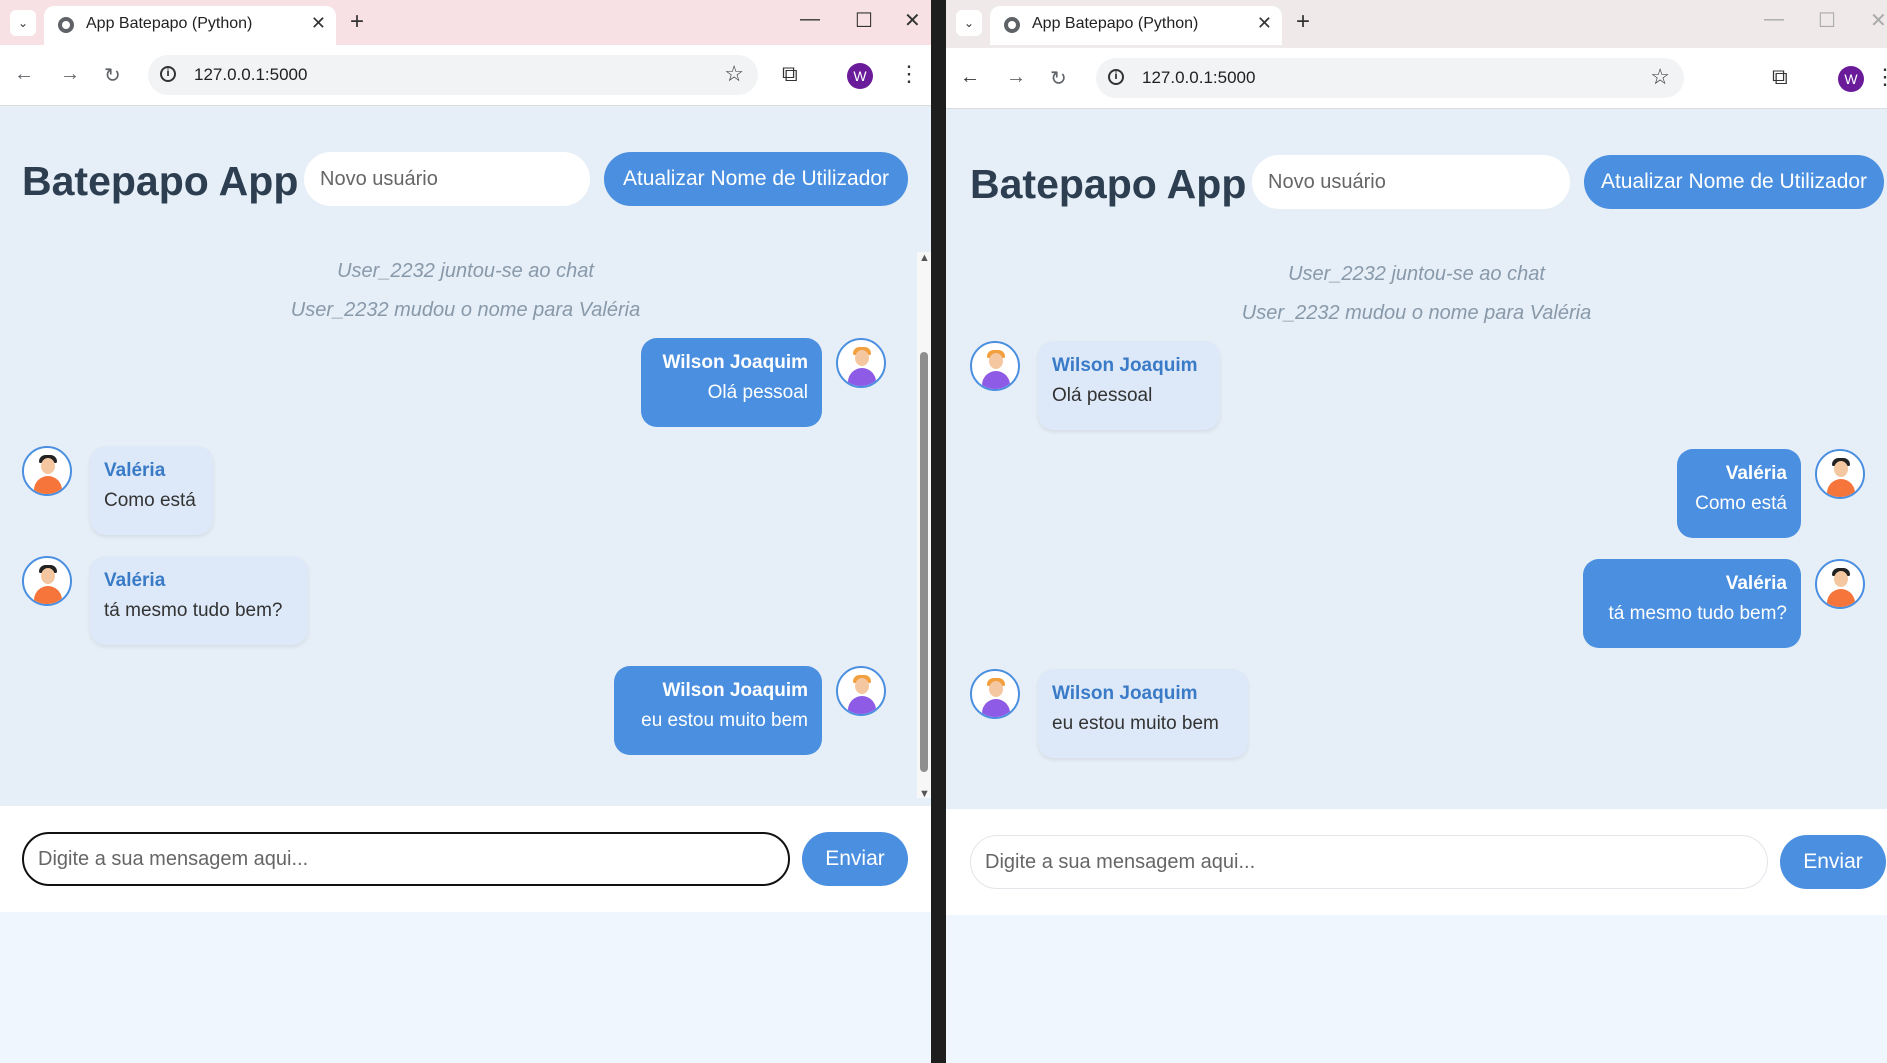 The image size is (1887, 1063). Describe the element at coordinates (938, 531) in the screenshot. I see `background-terminal` at that location.